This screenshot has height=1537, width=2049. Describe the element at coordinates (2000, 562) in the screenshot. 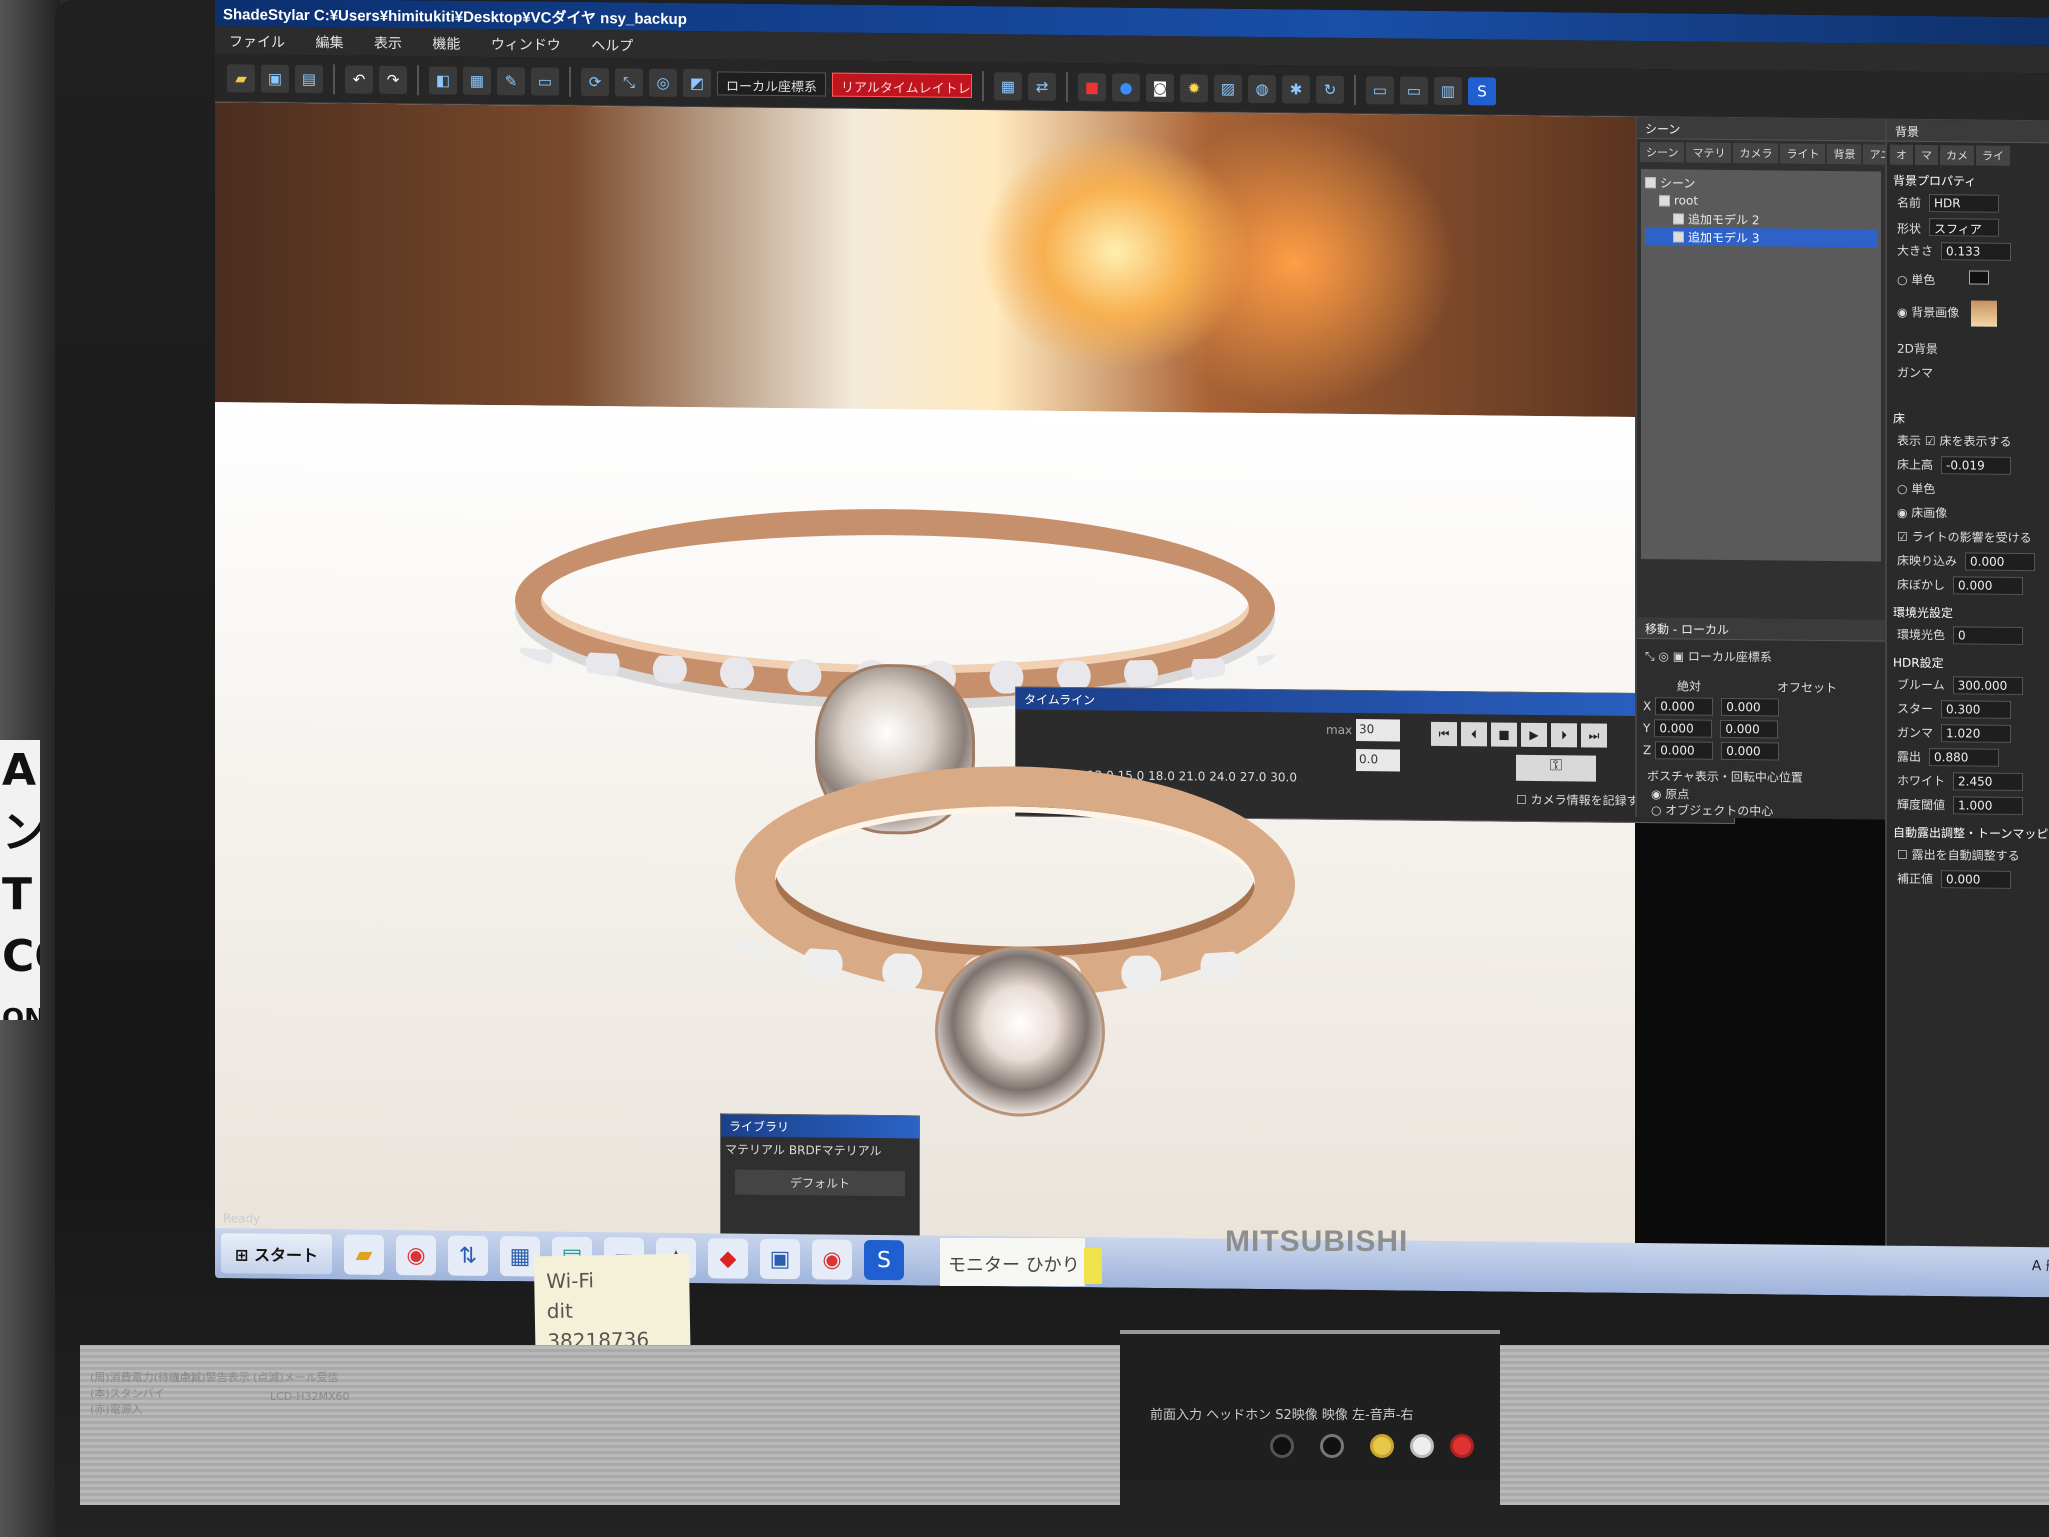

I see `reflect-input: 0.000` at that location.